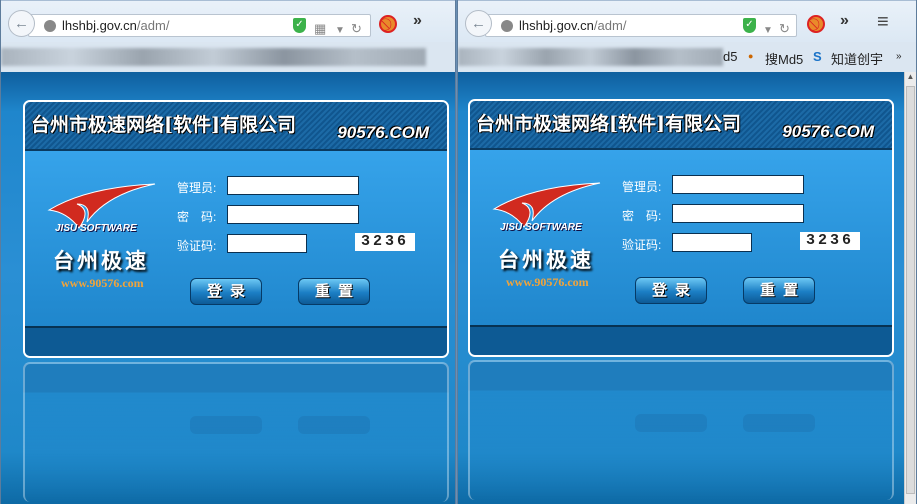 The image size is (917, 504). What do you see at coordinates (730, 56) in the screenshot?
I see `bookmark-md5: d5` at bounding box center [730, 56].